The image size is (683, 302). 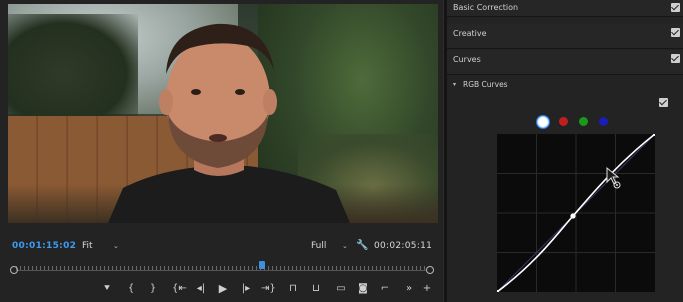 I want to click on step-back-button: ◂|, so click(x=201, y=289).